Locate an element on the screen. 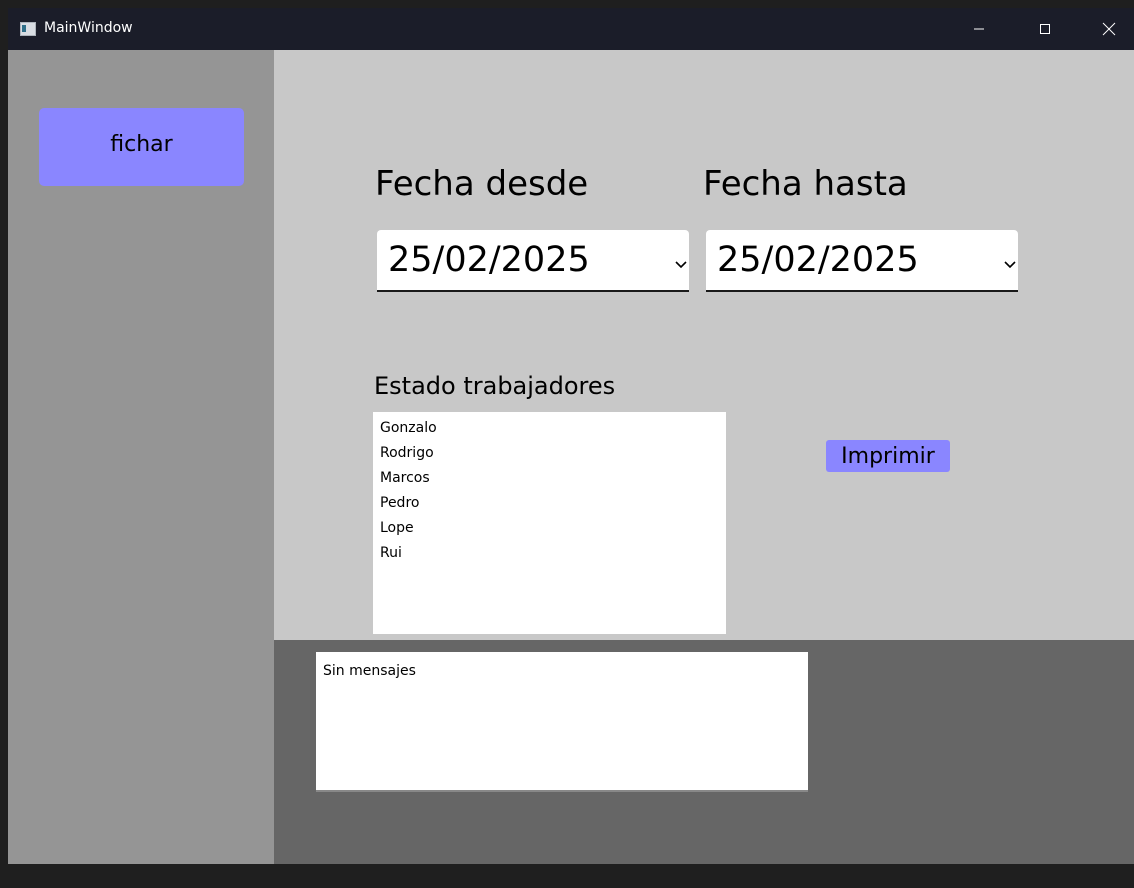  messages-textbox: Sin mensajes is located at coordinates (562, 722).